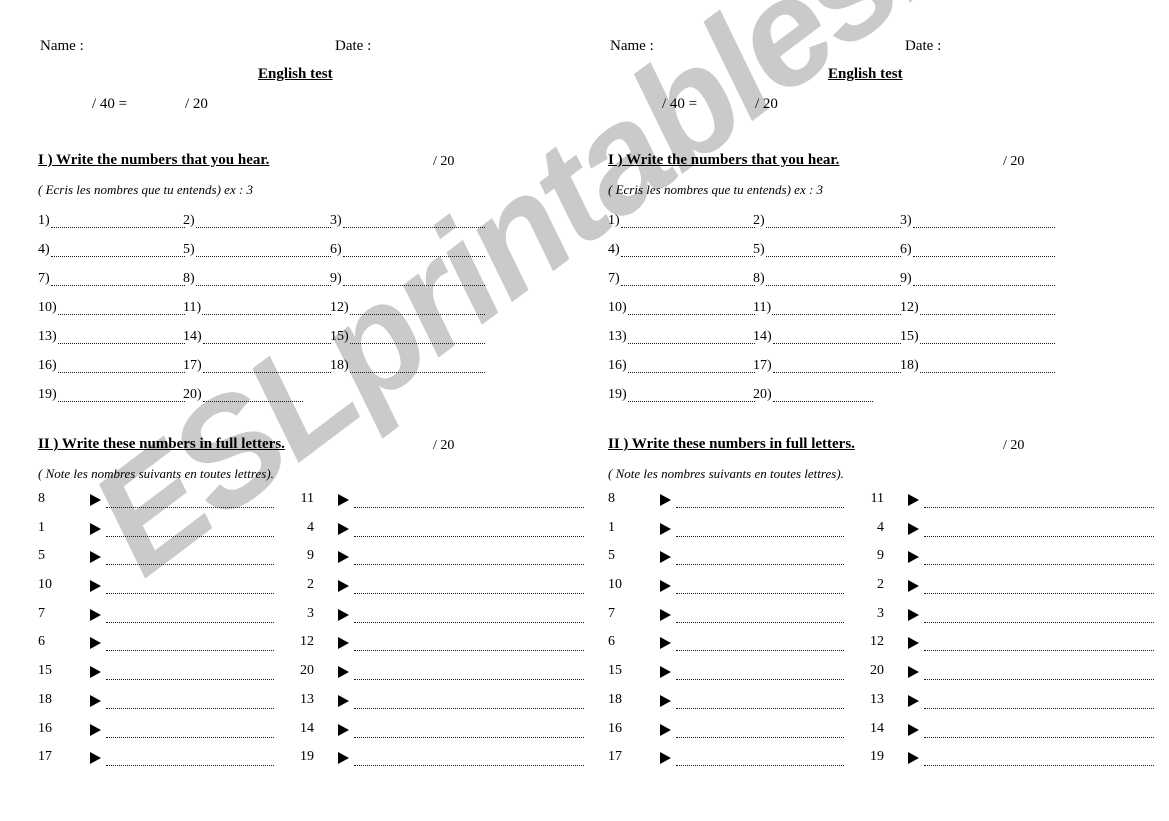 The height and width of the screenshot is (821, 1169). Describe the element at coordinates (681, 217) in the screenshot. I see `numbered-blank: 1)` at that location.